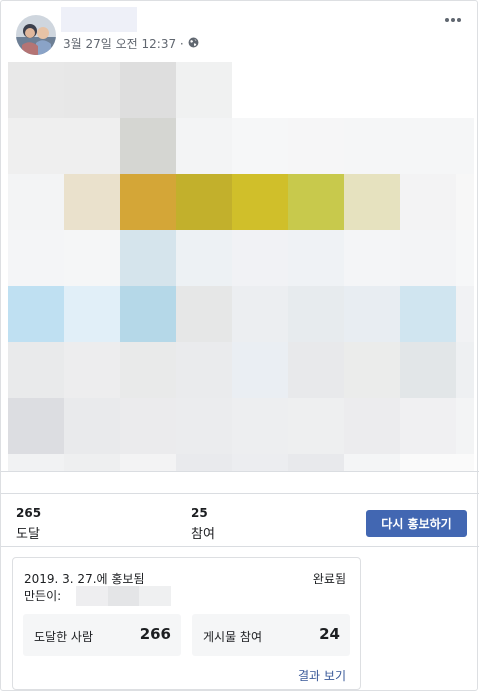 The width and height of the screenshot is (480, 691). Describe the element at coordinates (36, 35) in the screenshot. I see `author-avatar` at that location.